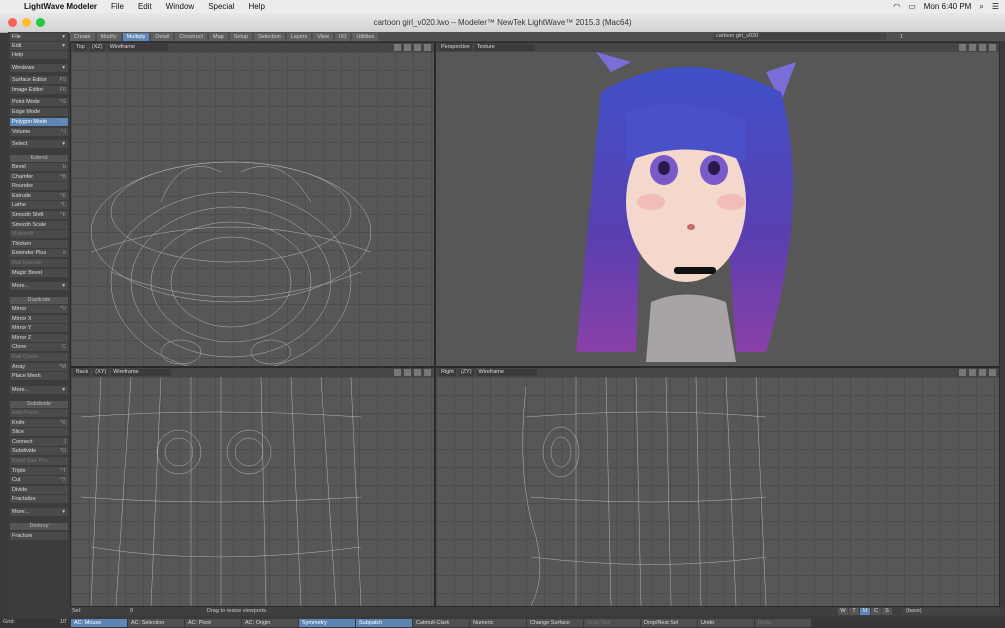 This screenshot has width=1005, height=628. Describe the element at coordinates (60, 6) in the screenshot. I see `app-menu: LightWave Modeler` at that location.